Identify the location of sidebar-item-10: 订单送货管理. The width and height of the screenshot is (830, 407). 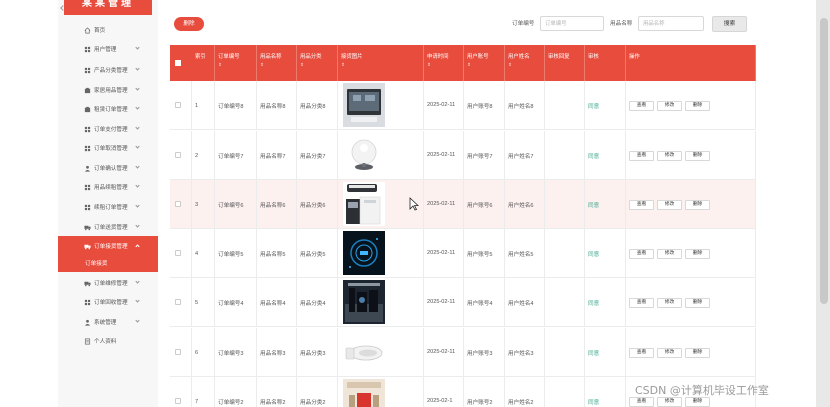
(108, 227).